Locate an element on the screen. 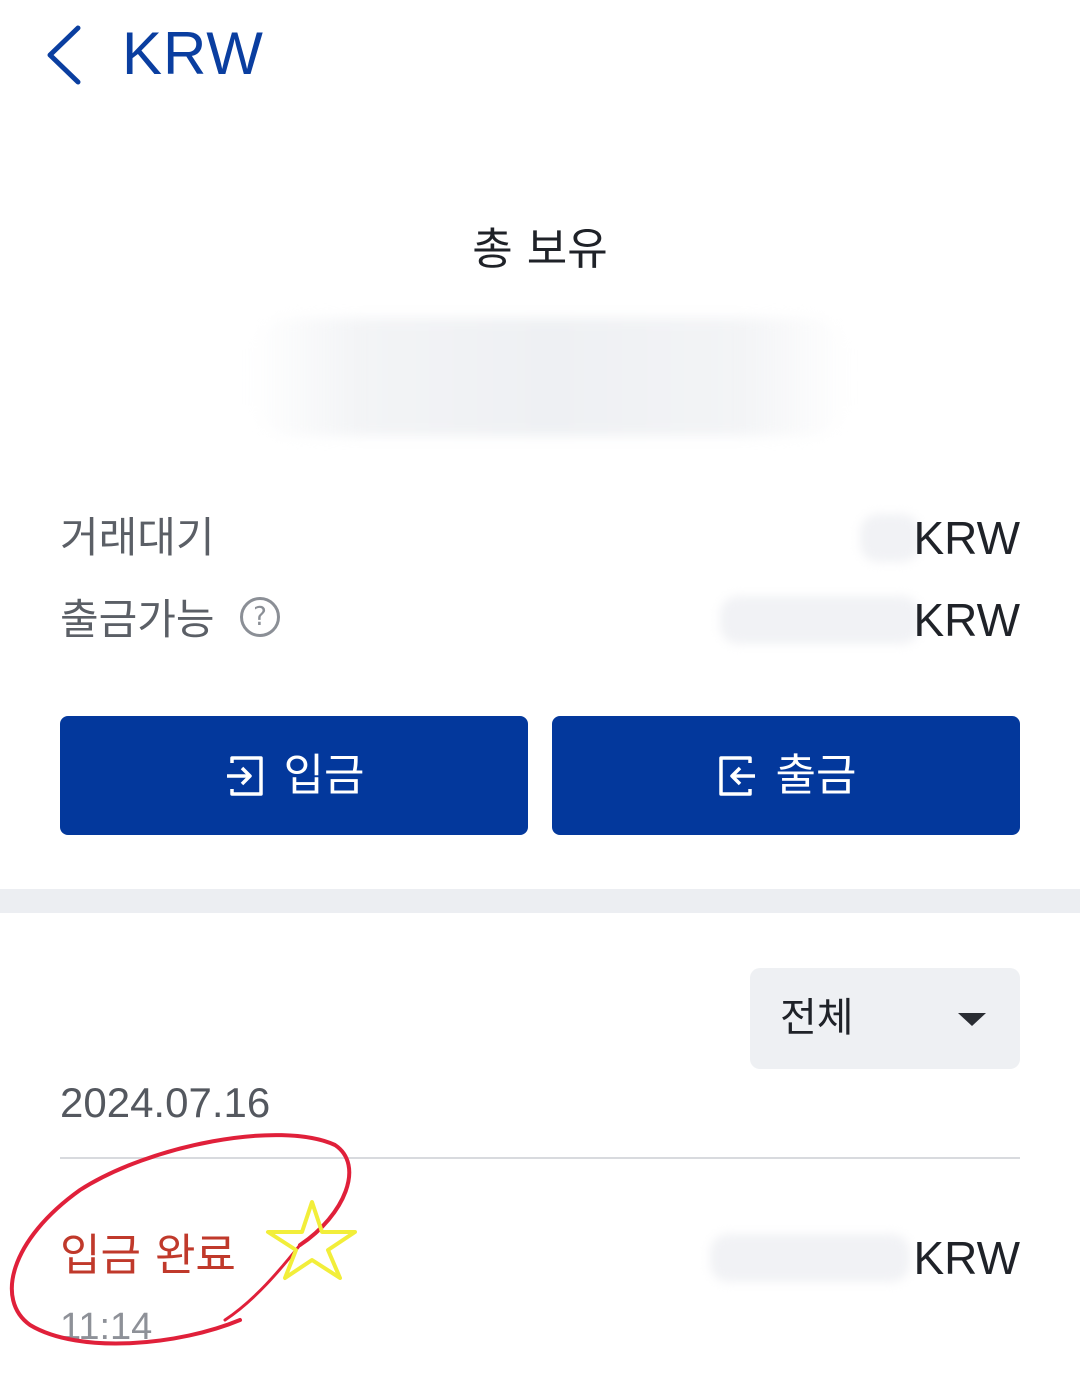 This screenshot has height=1390, width=1080. transaction-status: 입금 완료 is located at coordinates (148, 1255).